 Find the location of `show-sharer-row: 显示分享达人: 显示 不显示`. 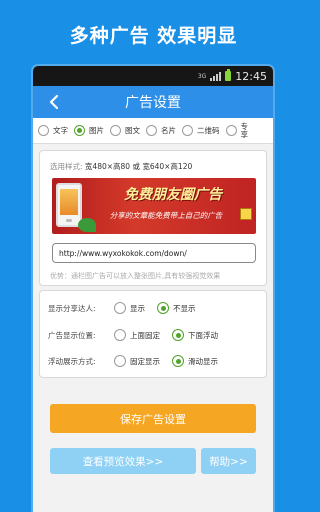

show-sharer-row: 显示分享达人: 显示 不显示 is located at coordinates (128, 308).